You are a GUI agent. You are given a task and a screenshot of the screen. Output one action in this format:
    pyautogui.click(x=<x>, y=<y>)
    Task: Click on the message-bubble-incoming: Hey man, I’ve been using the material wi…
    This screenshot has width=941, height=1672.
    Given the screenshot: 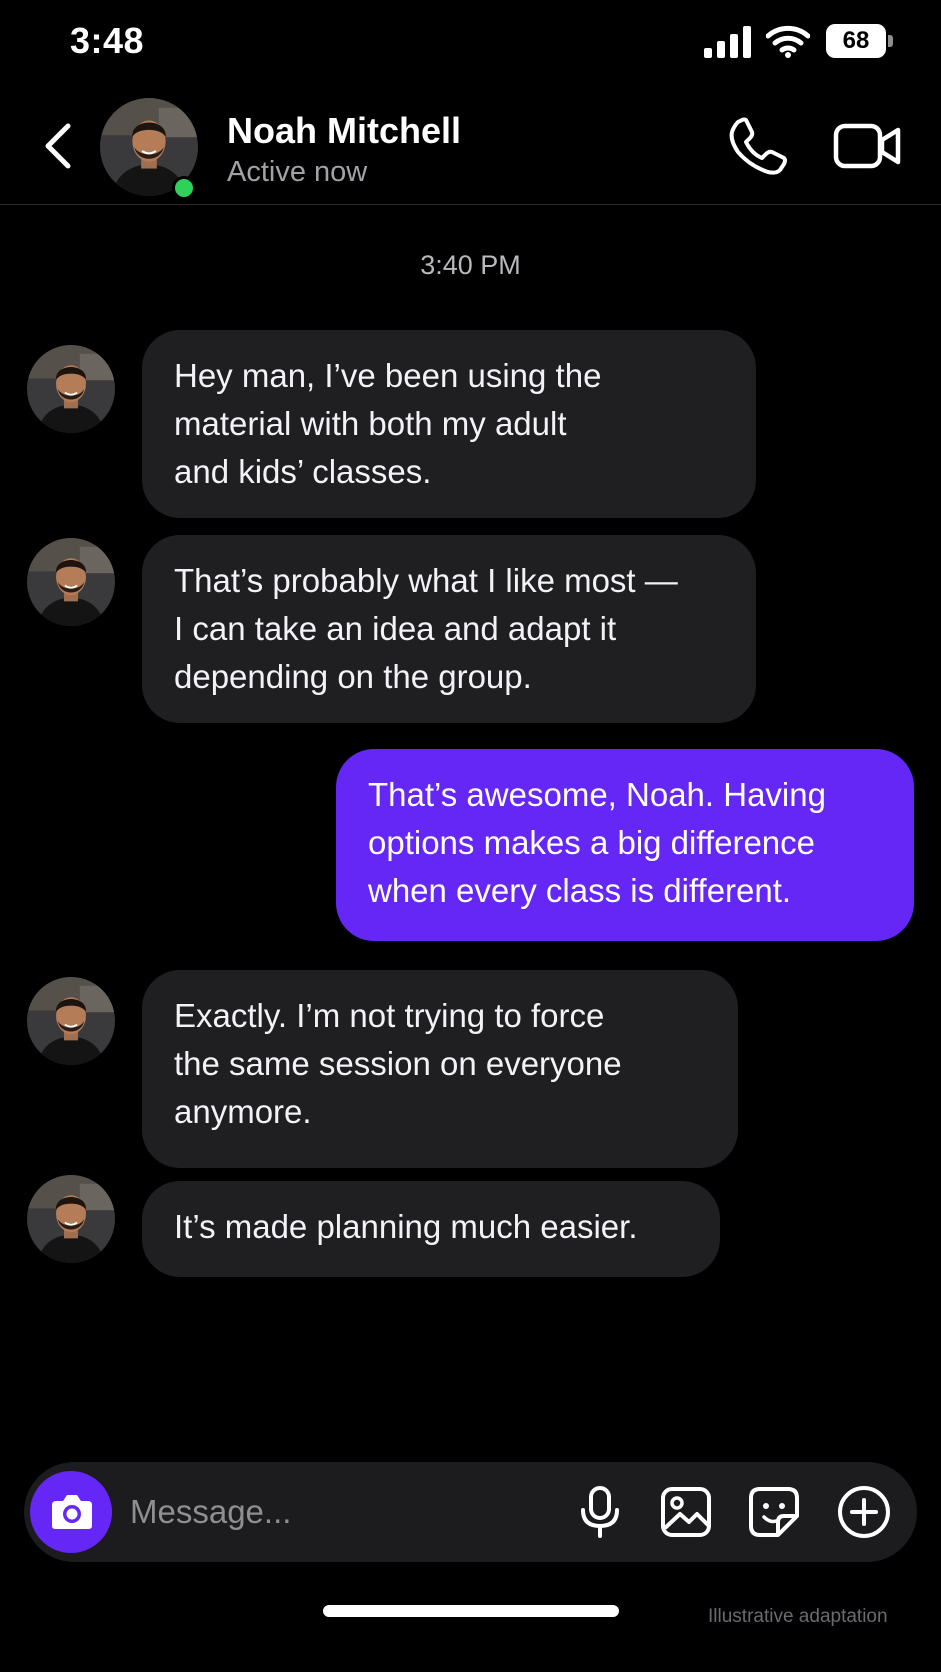 What is the action you would take?
    pyautogui.click(x=449, y=424)
    